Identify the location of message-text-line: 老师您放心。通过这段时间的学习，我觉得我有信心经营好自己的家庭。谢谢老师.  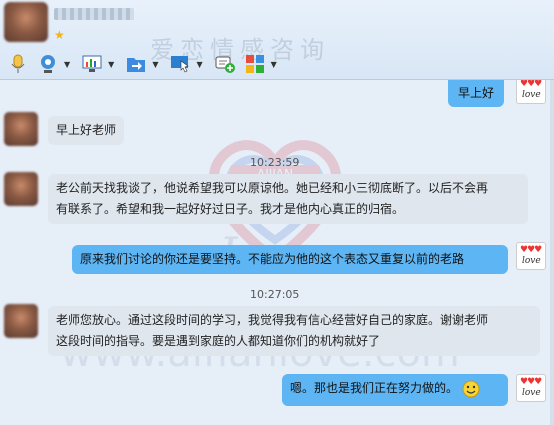
(272, 320).